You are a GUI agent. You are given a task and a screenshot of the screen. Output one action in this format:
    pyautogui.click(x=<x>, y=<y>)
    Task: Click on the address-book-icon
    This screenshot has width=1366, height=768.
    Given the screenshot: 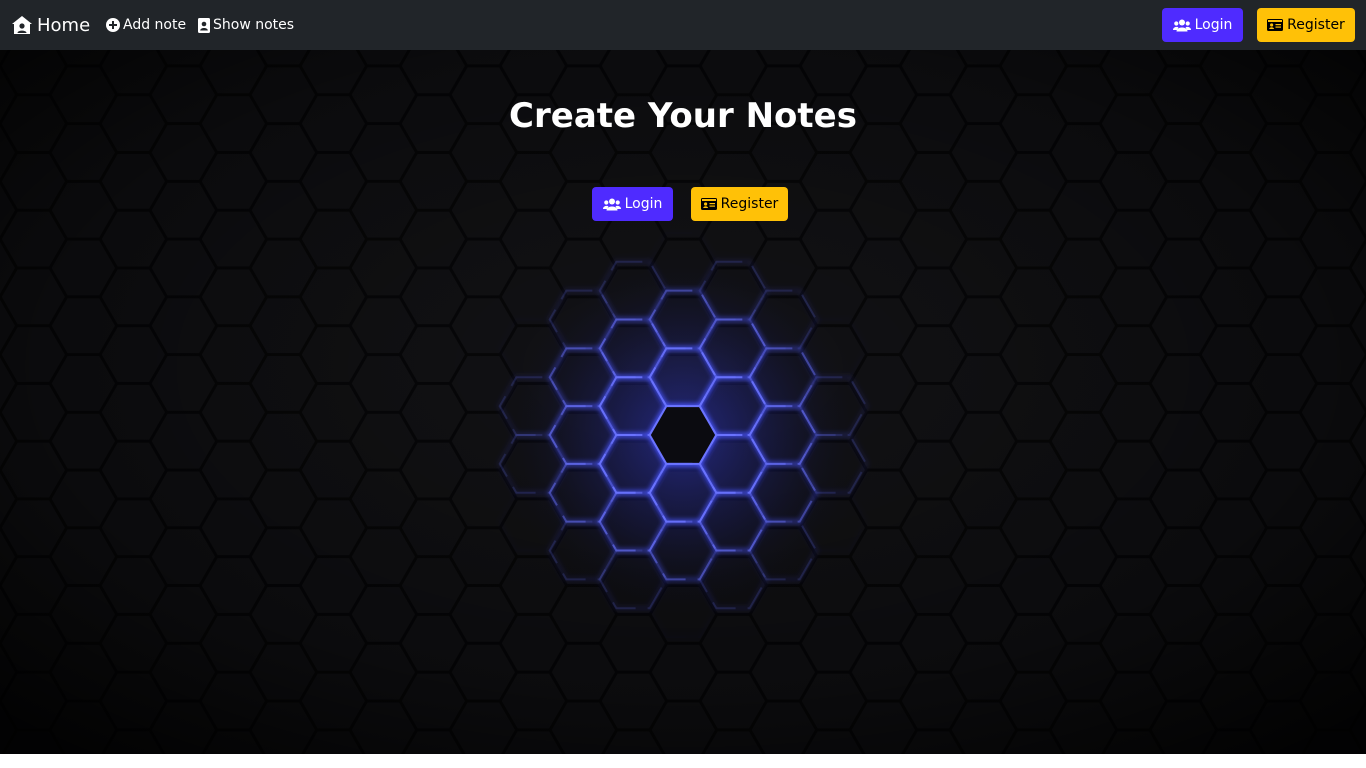 What is the action you would take?
    pyautogui.click(x=204, y=25)
    